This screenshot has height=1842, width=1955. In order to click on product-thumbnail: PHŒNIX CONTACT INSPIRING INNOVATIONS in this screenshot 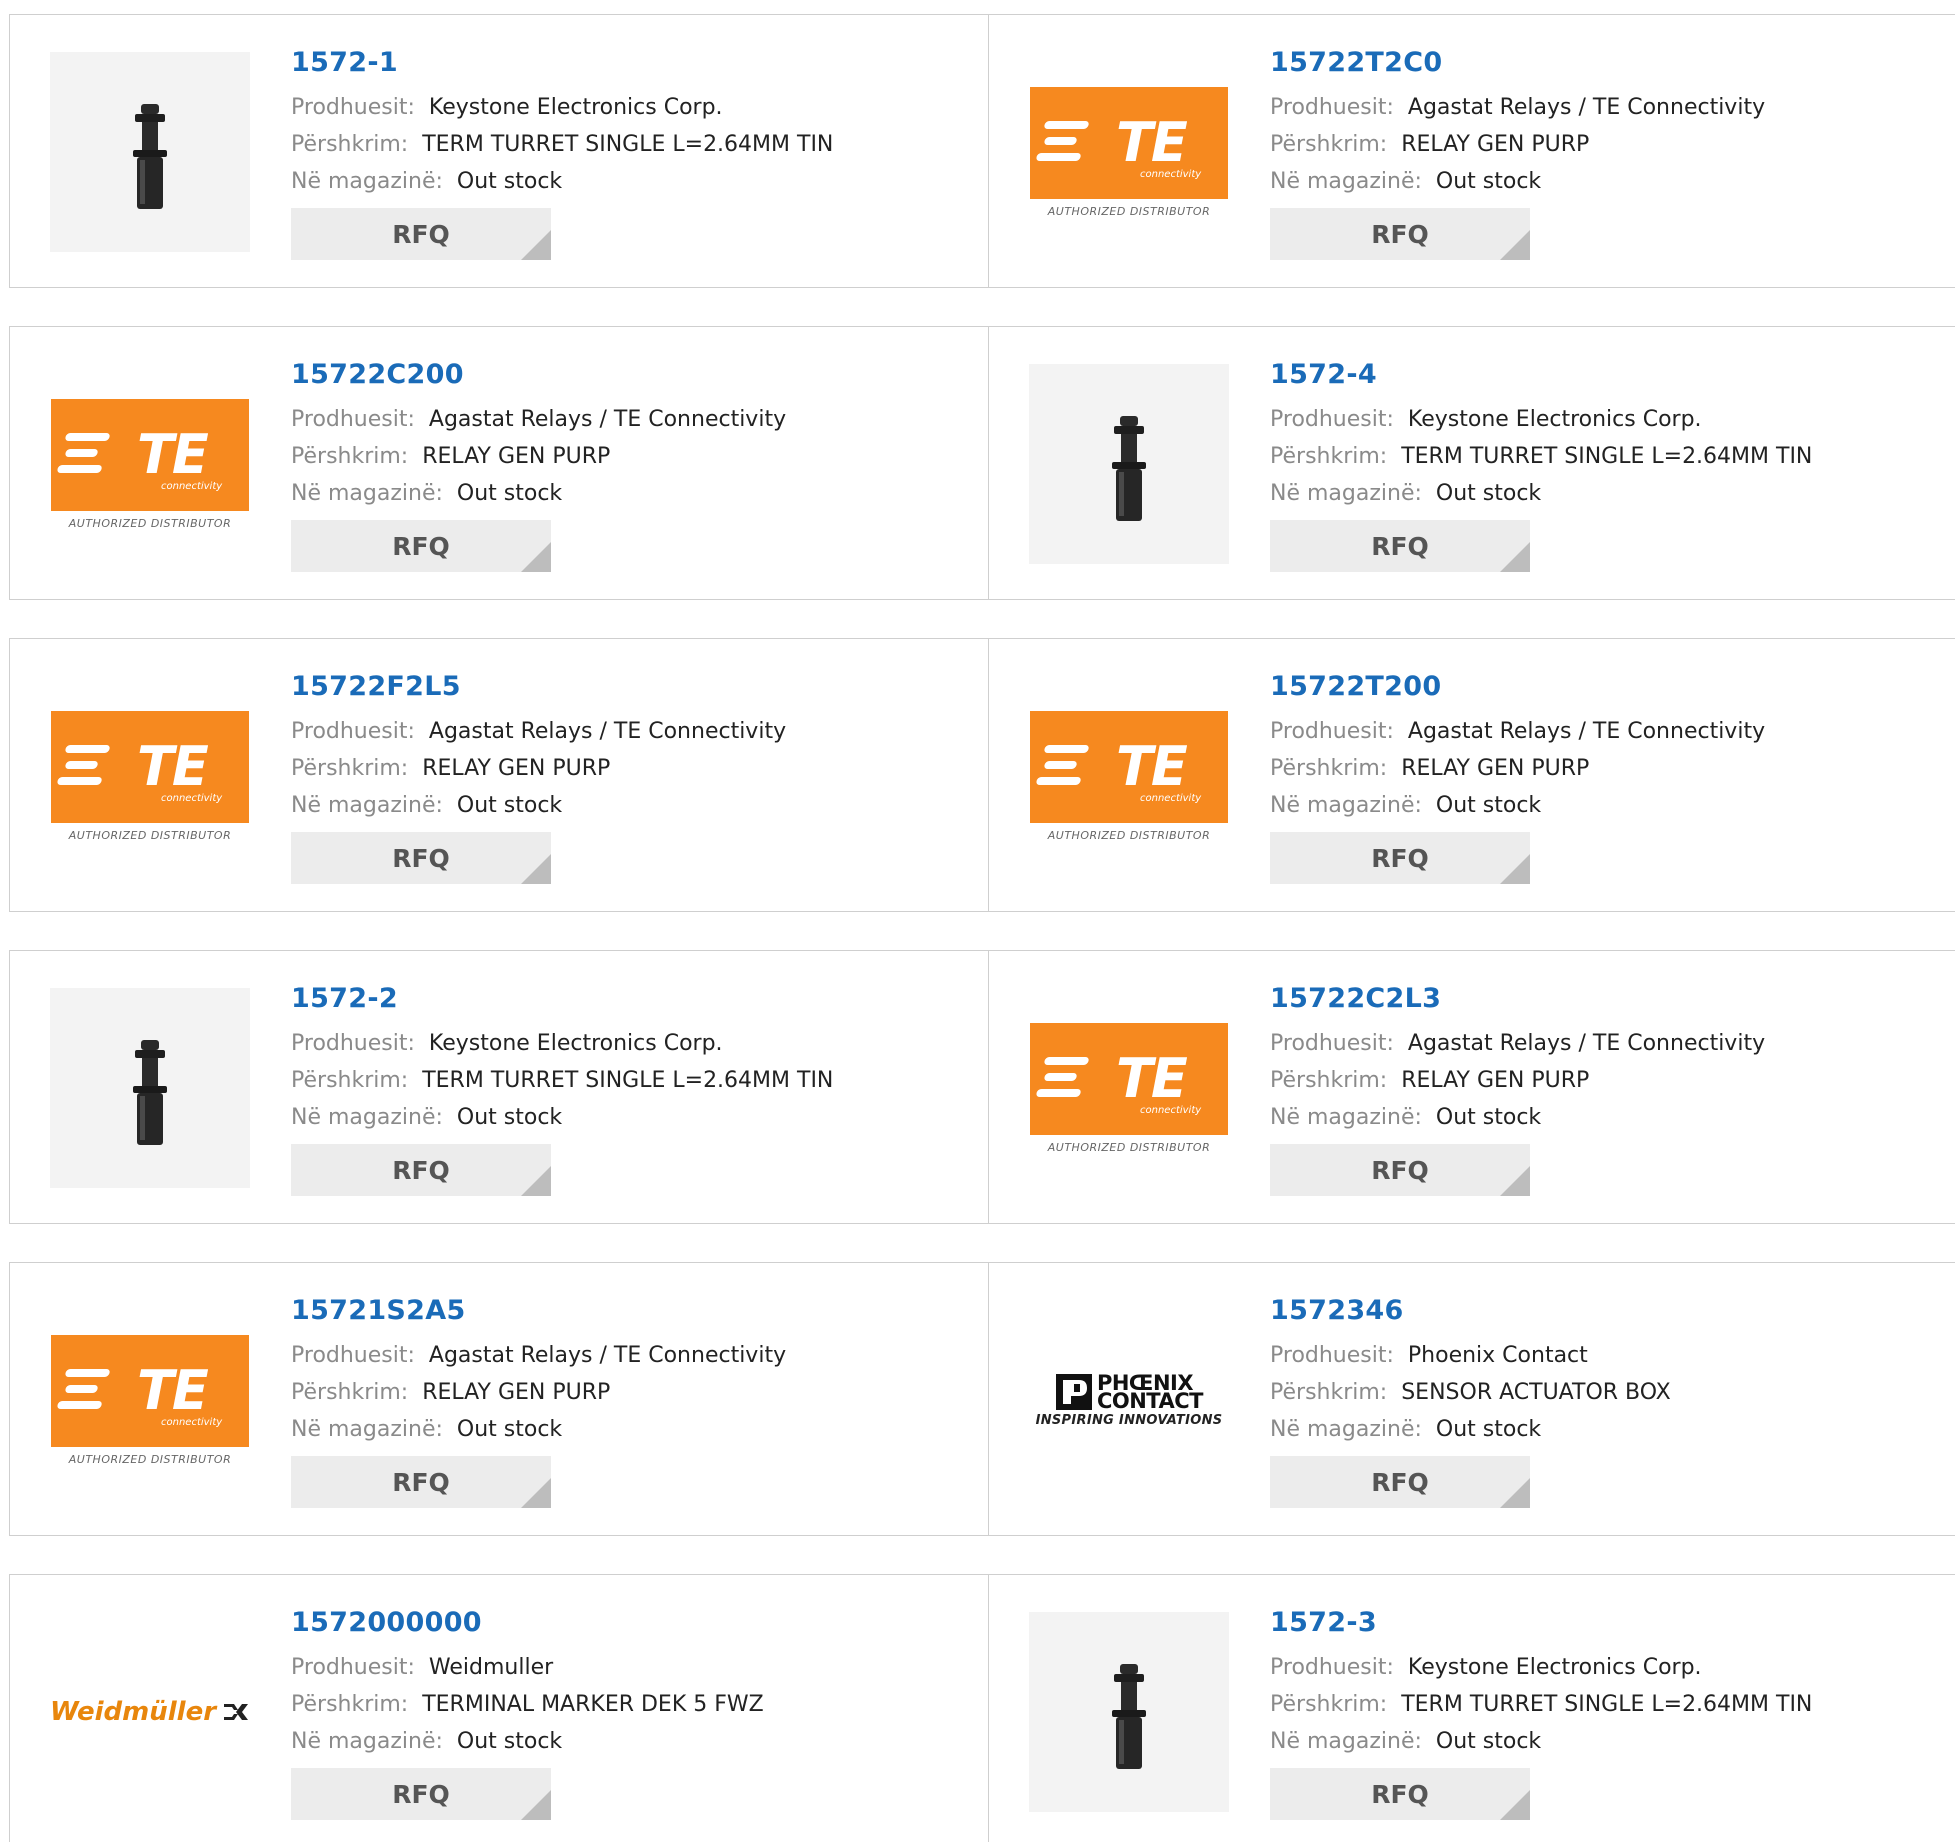, I will do `click(1129, 1400)`.